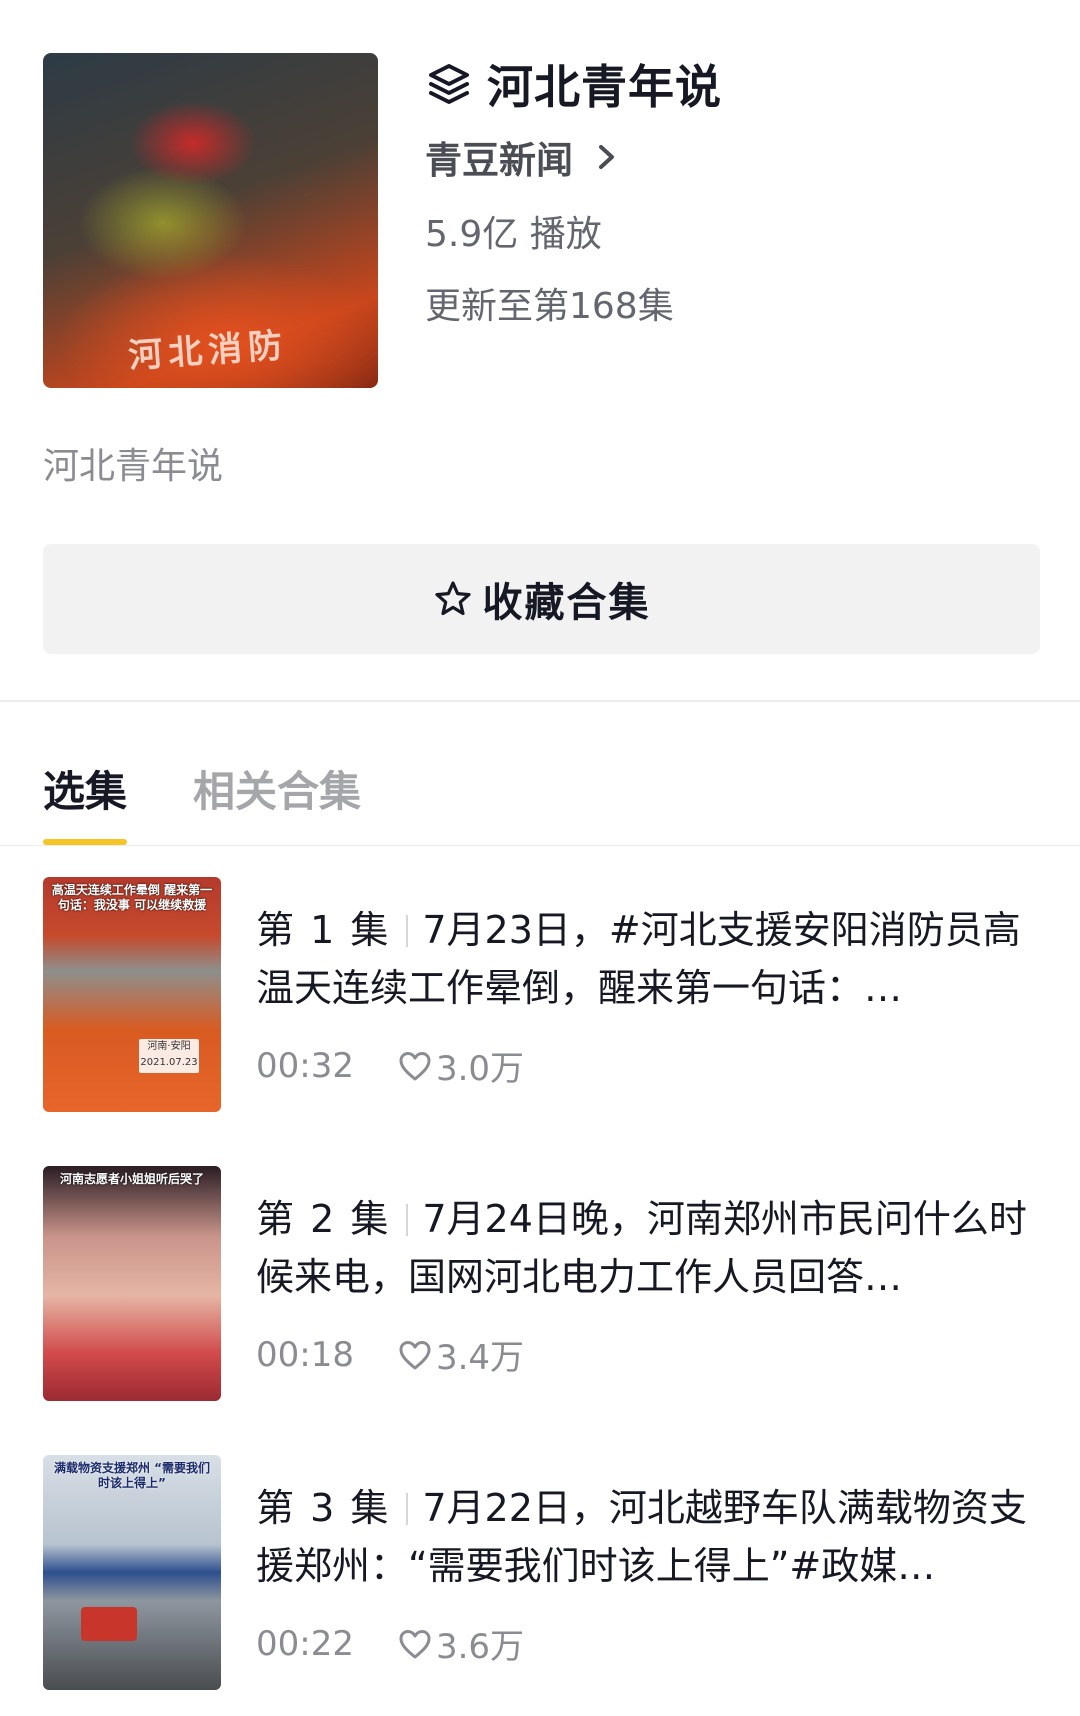  Describe the element at coordinates (109, 1624) in the screenshot. I see `thumbnail-vehicle` at that location.